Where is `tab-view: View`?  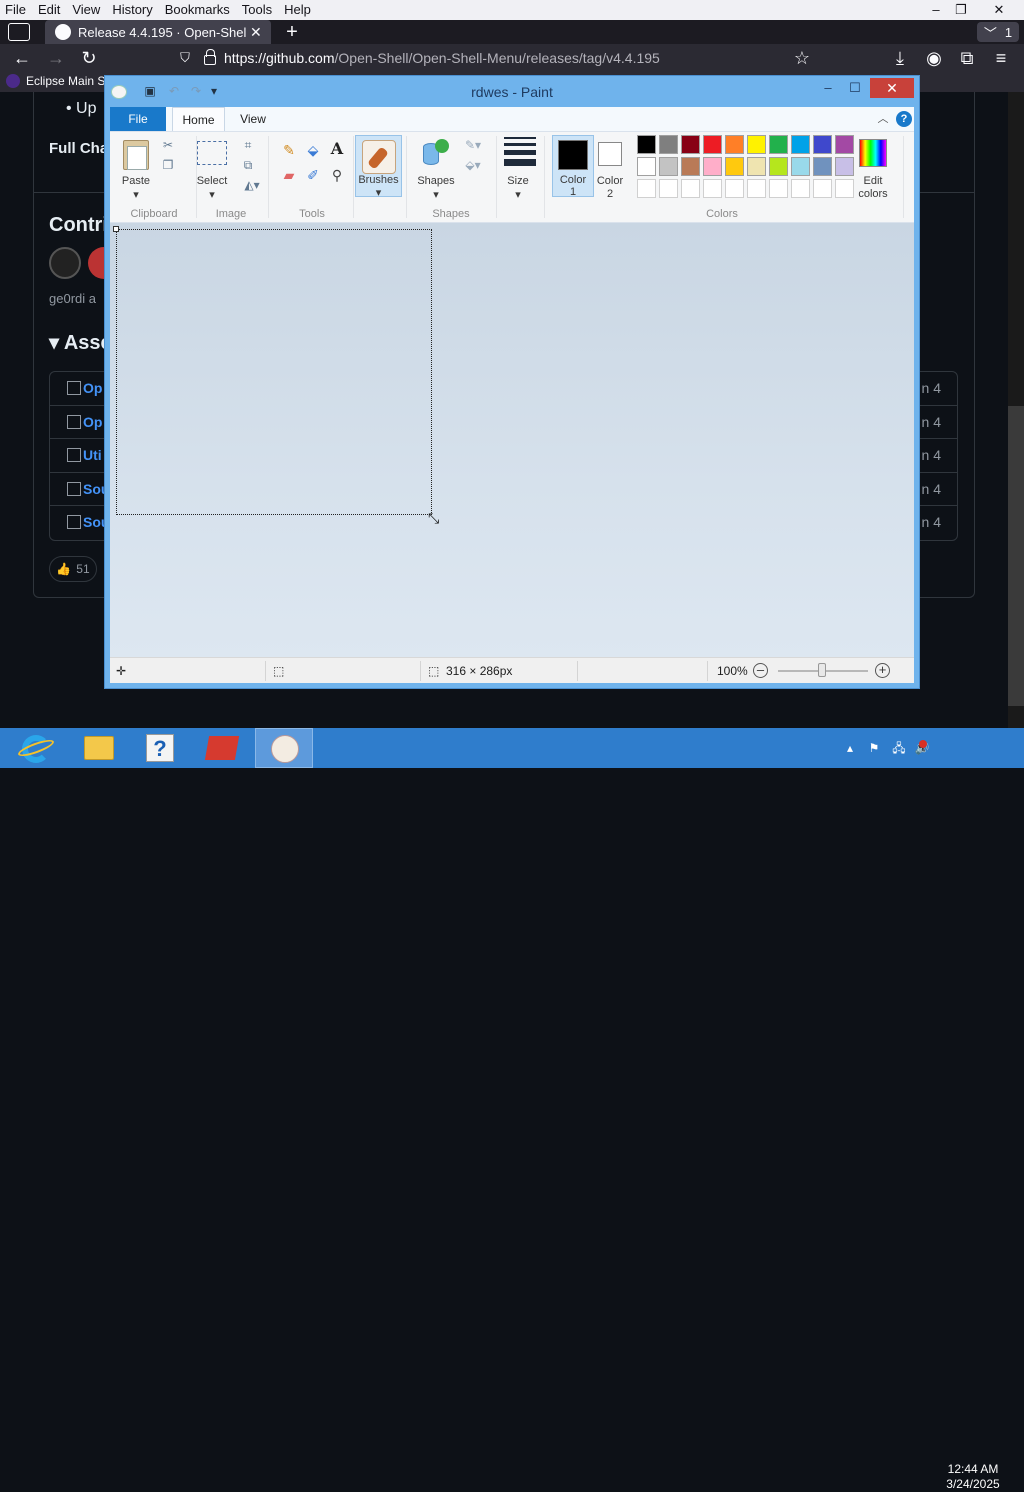 tab-view: View is located at coordinates (253, 119).